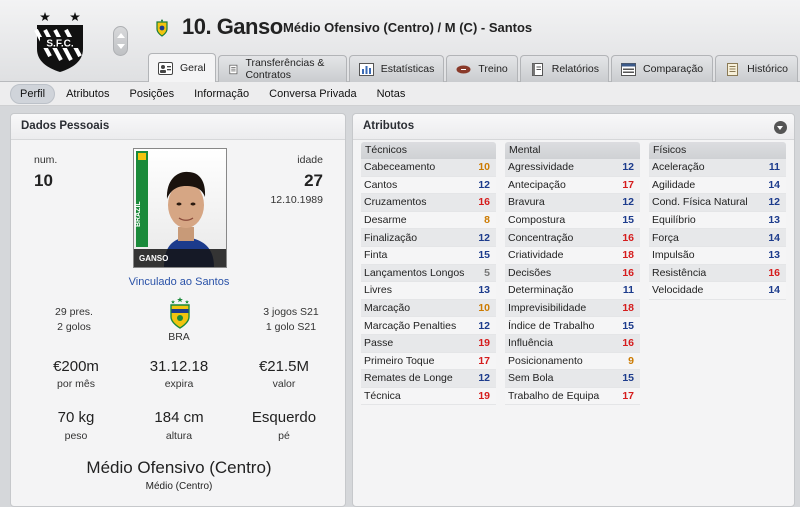 Image resolution: width=800 pixels, height=507 pixels. I want to click on attribute-row: Força 14, so click(717, 238).